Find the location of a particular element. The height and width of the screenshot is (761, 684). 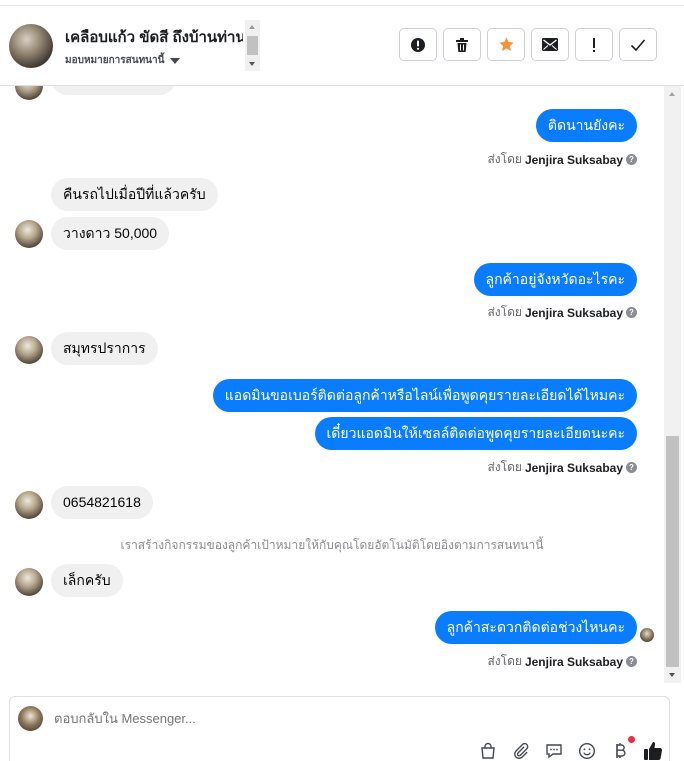

like-button is located at coordinates (653, 751).